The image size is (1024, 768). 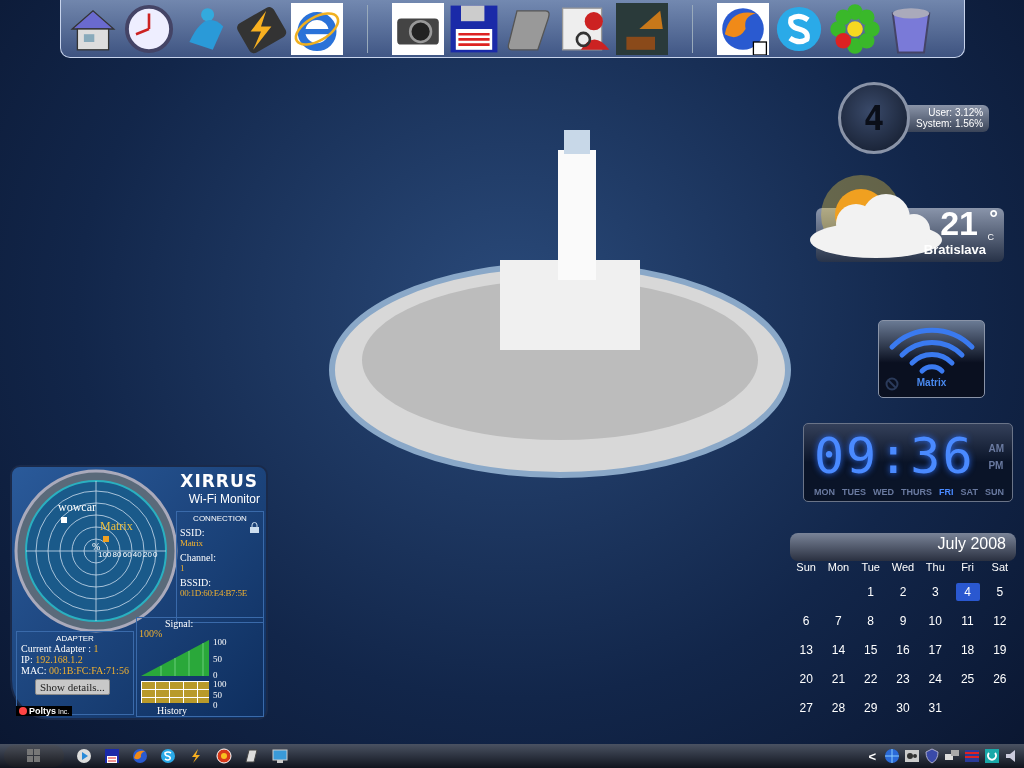 I want to click on calendar-day: 14, so click(x=838, y=650).